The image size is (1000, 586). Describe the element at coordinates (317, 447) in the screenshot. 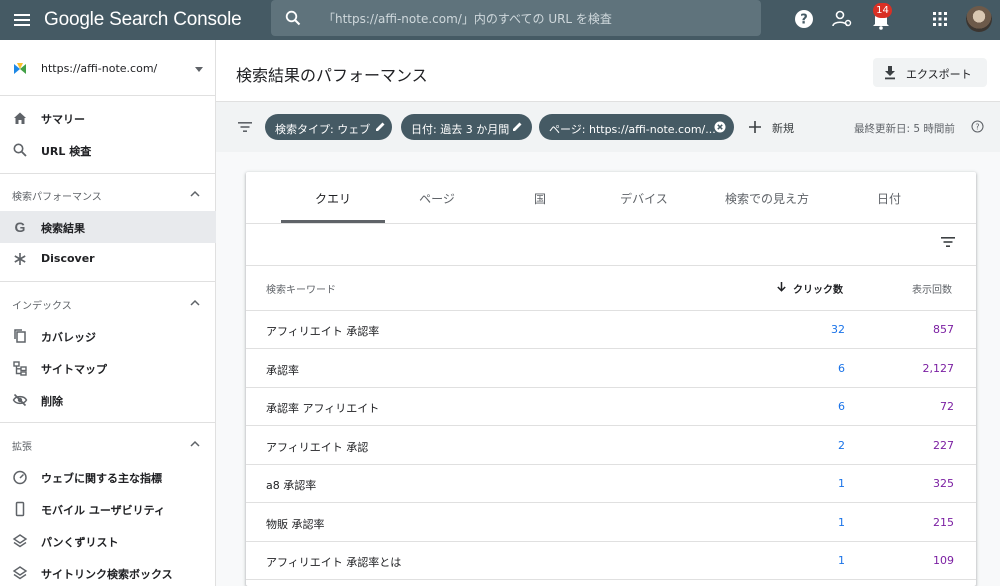

I see `cell-query: アフィリエイト 承認` at that location.